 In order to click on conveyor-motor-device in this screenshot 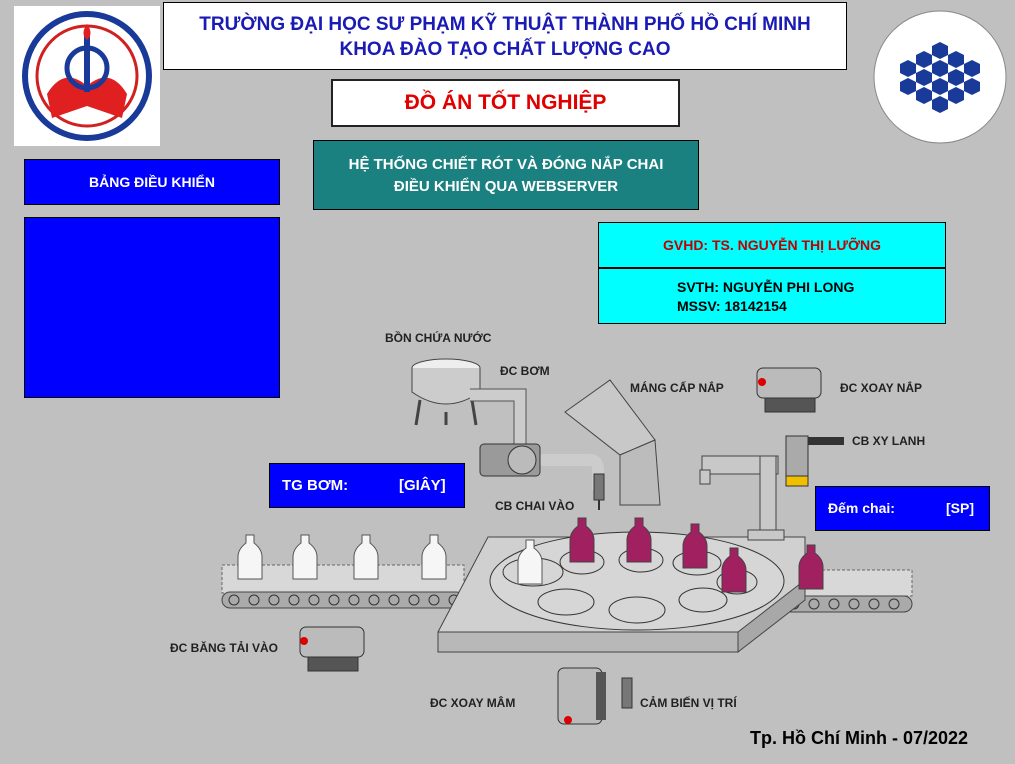, I will do `click(332, 649)`.